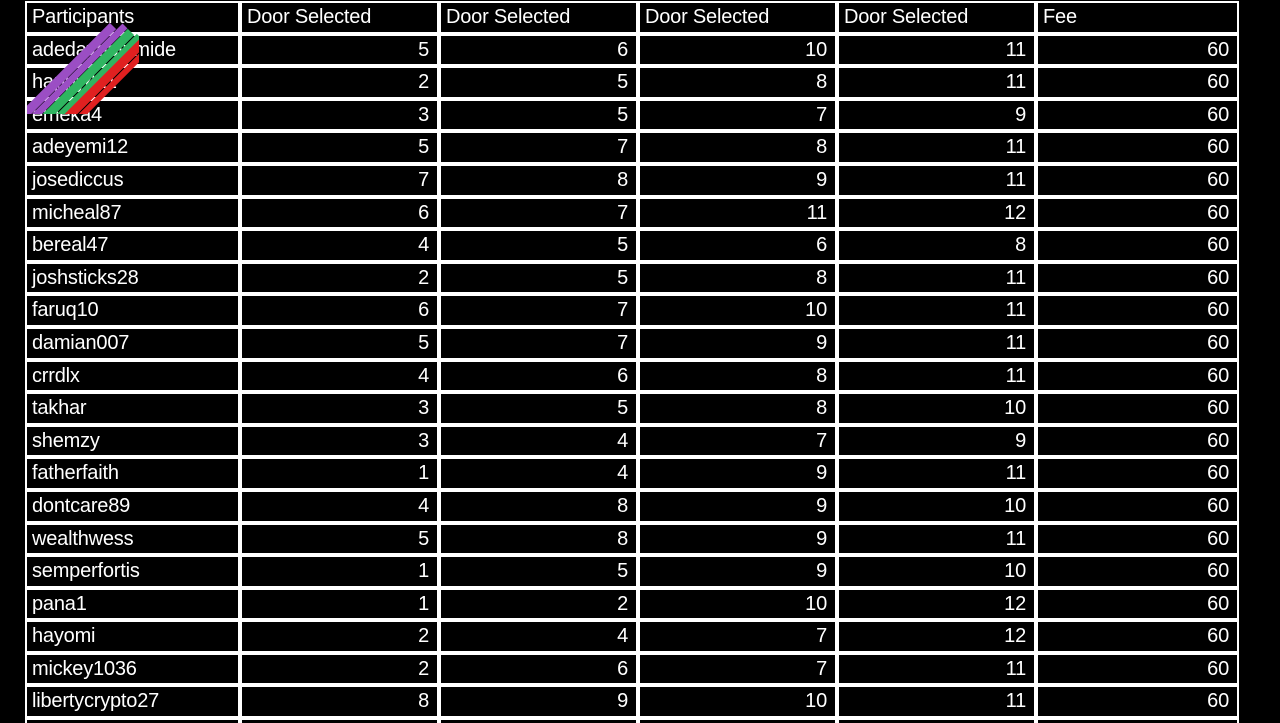  I want to click on door-selected-cell-3: 6, so click(737, 245).